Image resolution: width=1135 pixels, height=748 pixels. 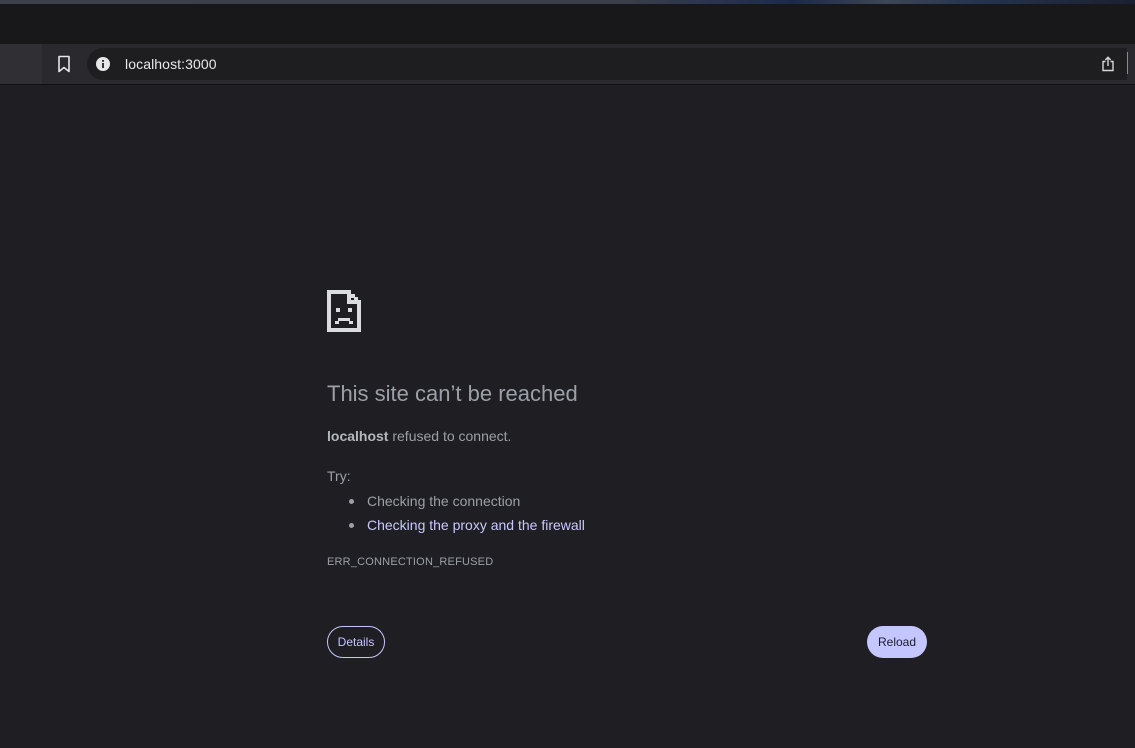 I want to click on url-text: localhost:3000, so click(x=171, y=64).